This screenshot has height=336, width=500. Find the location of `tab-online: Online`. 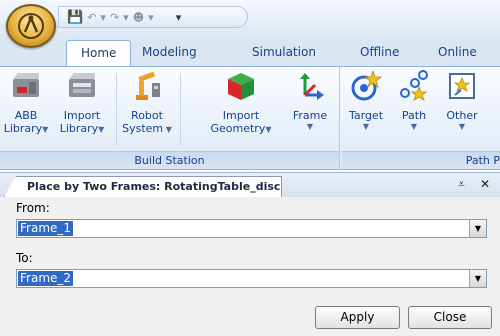

tab-online: Online is located at coordinates (457, 53).